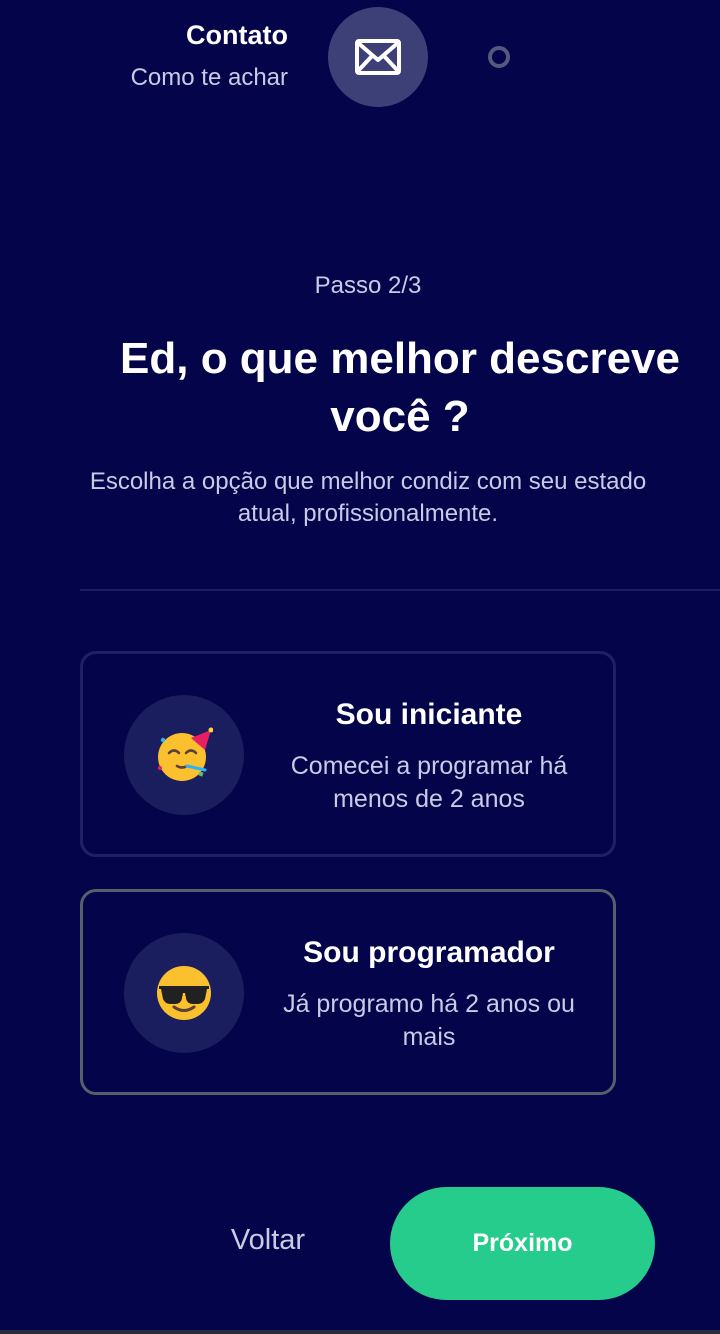 The height and width of the screenshot is (1334, 720). Describe the element at coordinates (268, 1240) in the screenshot. I see `back-button: Voltar` at that location.